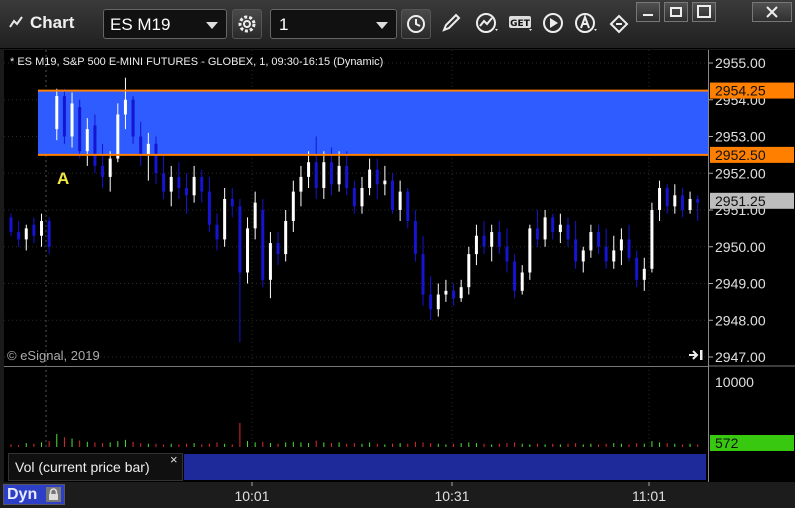 This screenshot has width=795, height=508. I want to click on alerts-button, so click(586, 24).